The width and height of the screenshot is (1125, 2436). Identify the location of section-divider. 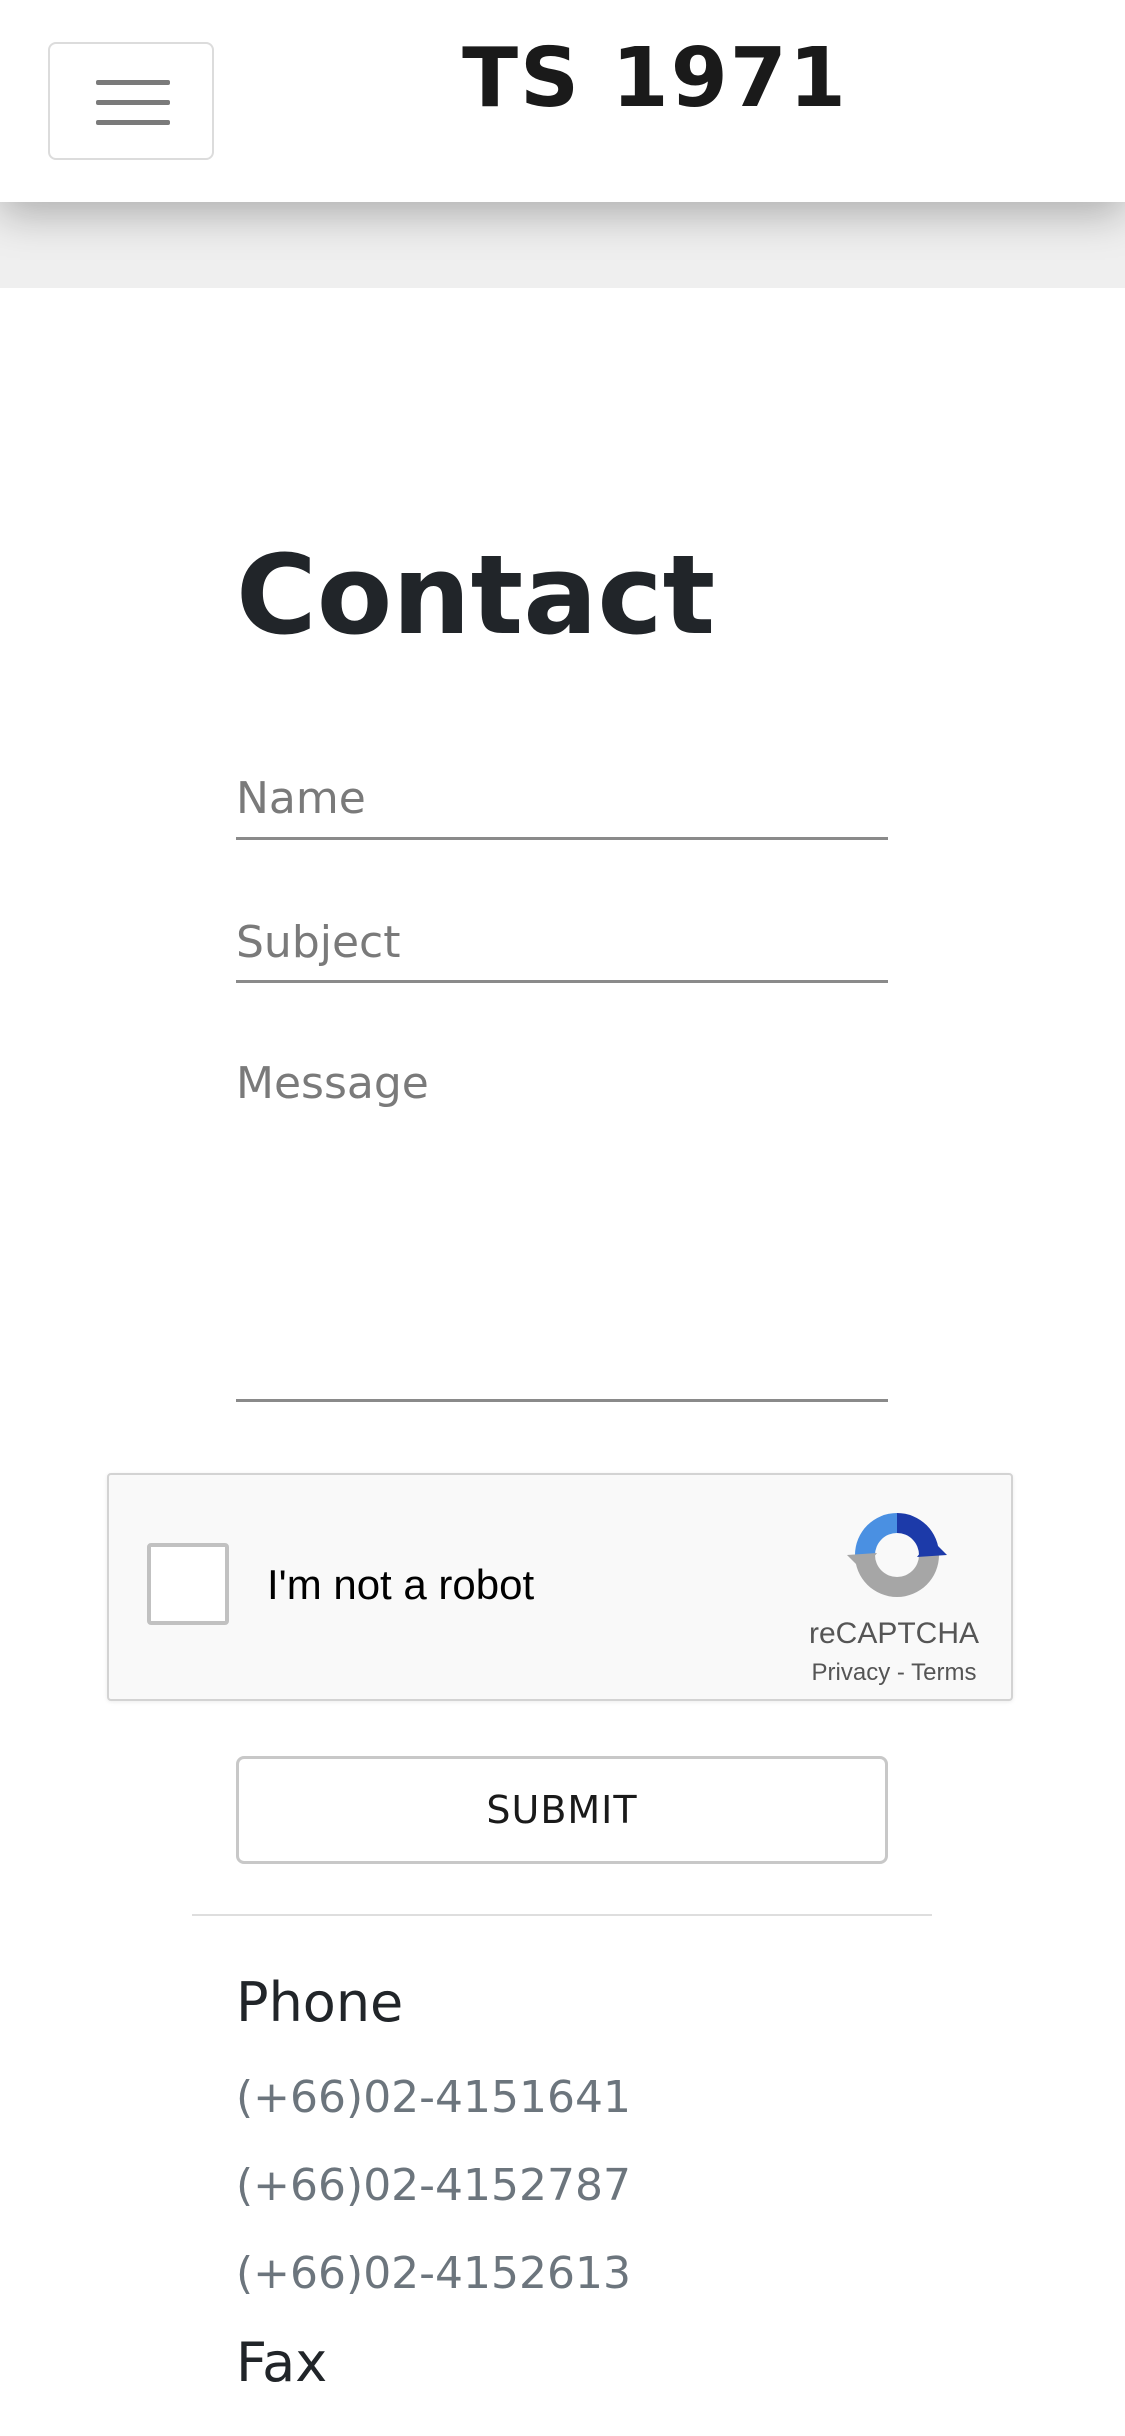
(562, 1915).